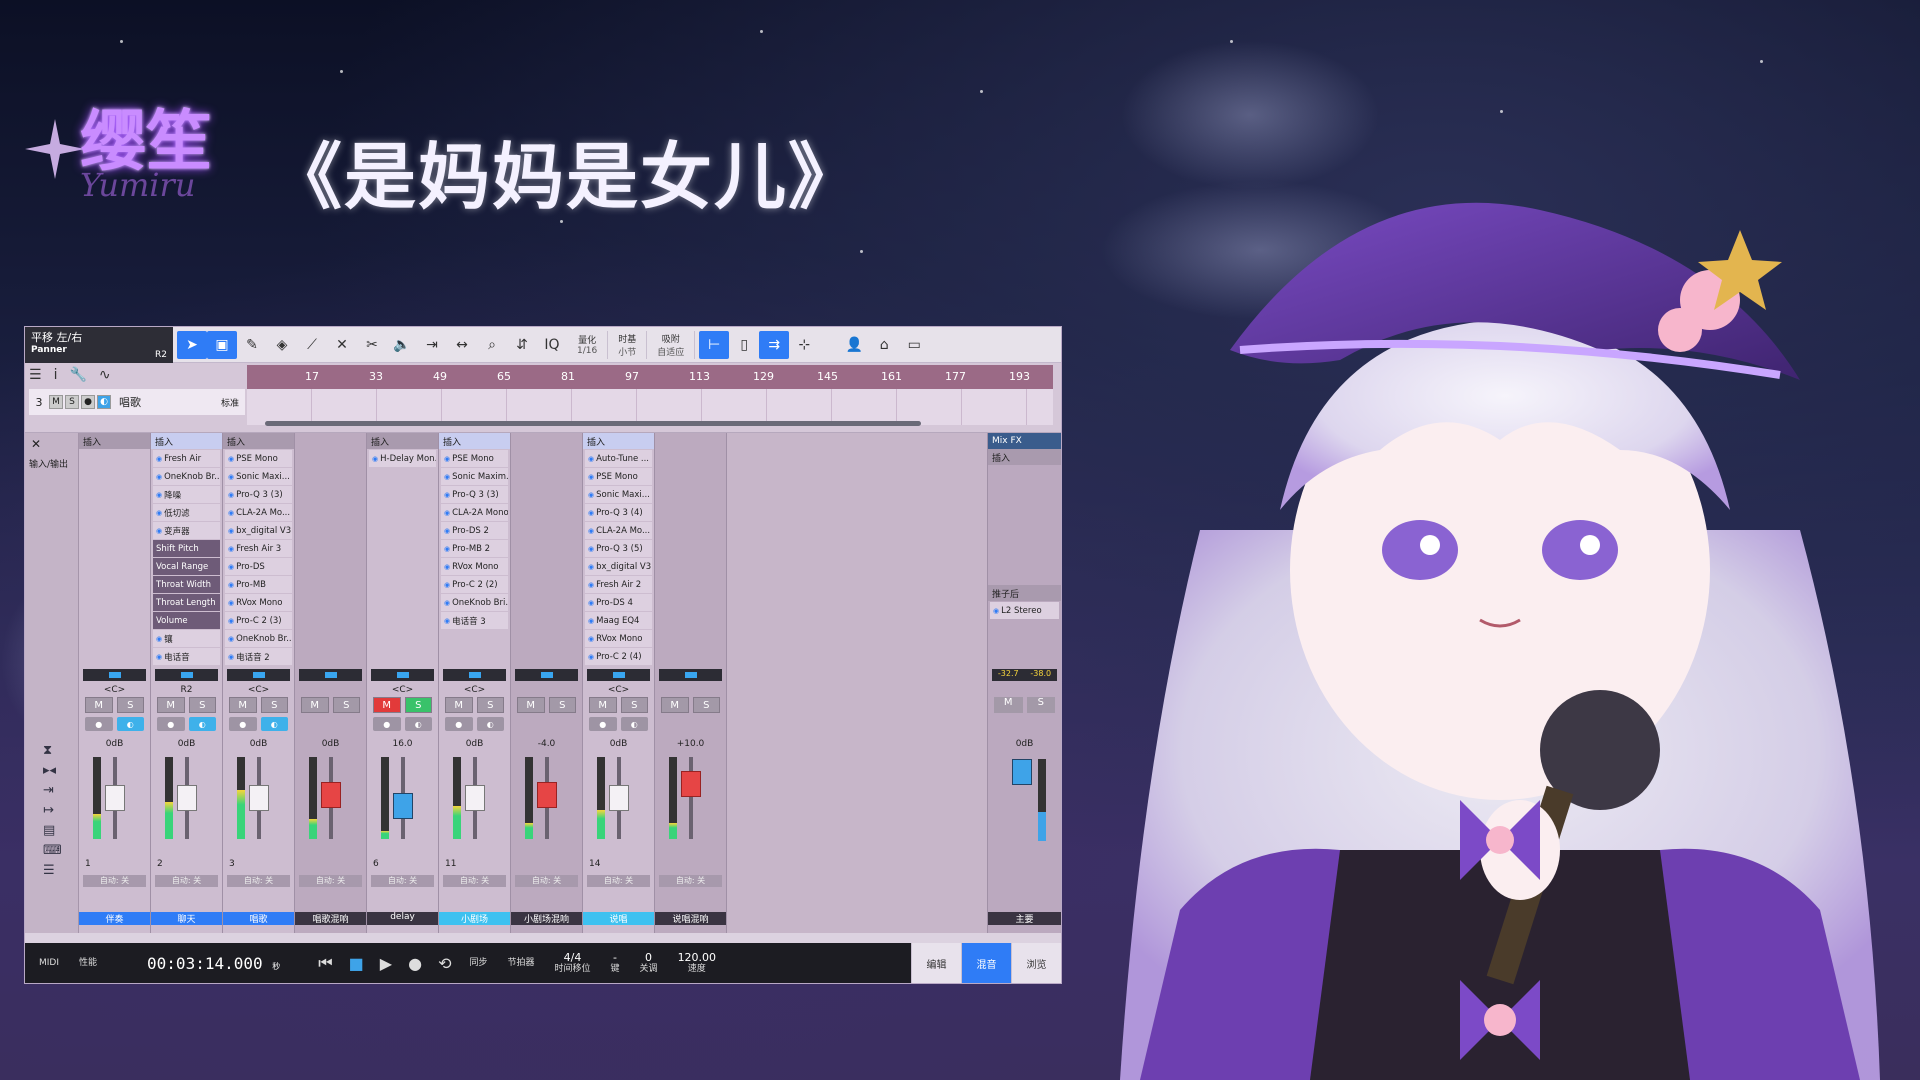 This screenshot has height=1080, width=1920. Describe the element at coordinates (854, 345) in the screenshot. I see `user-icon: 👤` at that location.